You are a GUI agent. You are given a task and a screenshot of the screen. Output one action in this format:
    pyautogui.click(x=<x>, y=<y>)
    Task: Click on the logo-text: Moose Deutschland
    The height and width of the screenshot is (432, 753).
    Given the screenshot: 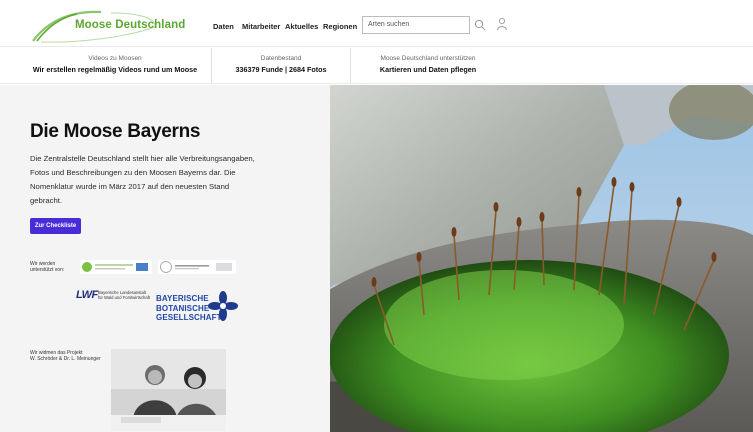 What is the action you would take?
    pyautogui.click(x=130, y=25)
    